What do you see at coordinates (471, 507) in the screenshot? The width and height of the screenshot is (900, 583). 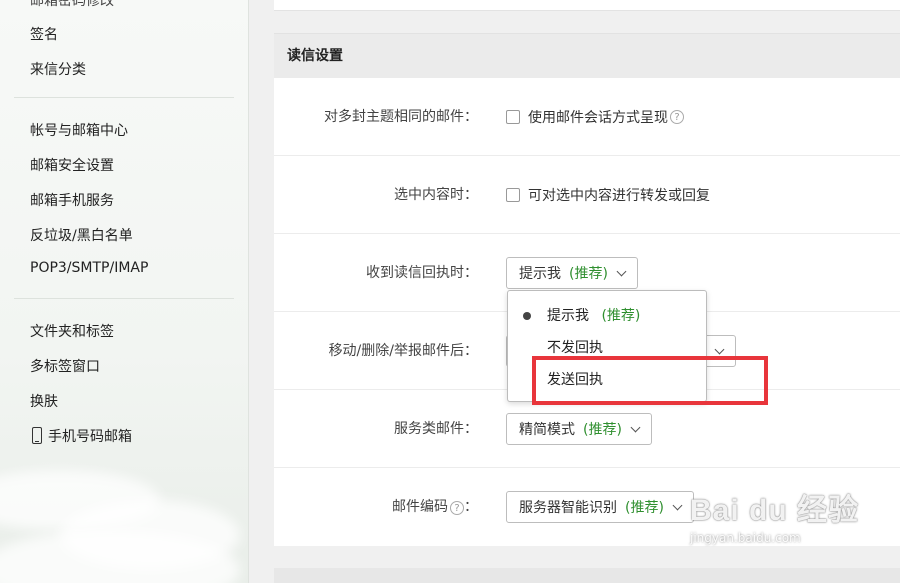 I see `label-colon: ：` at bounding box center [471, 507].